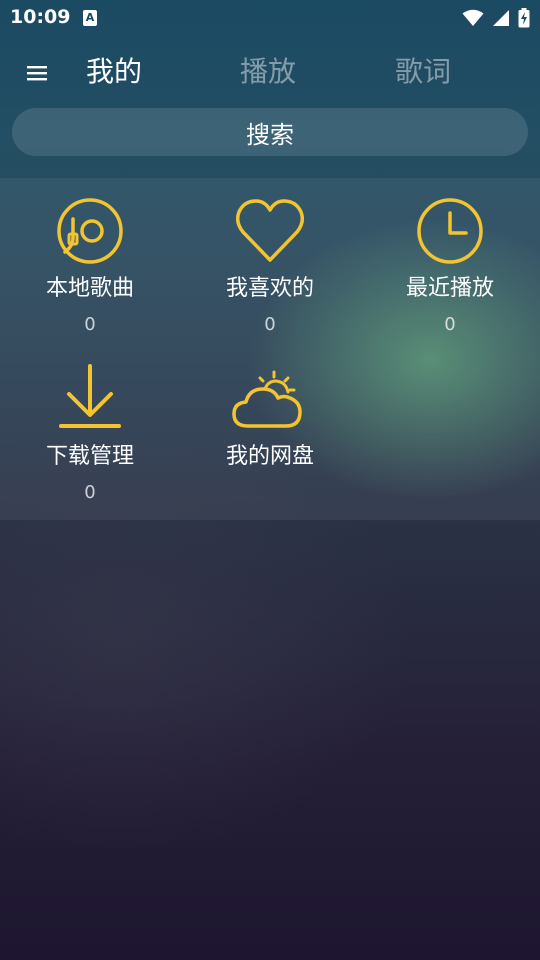  Describe the element at coordinates (270, 18) in the screenshot. I see `status-bar: 10:09 A` at that location.